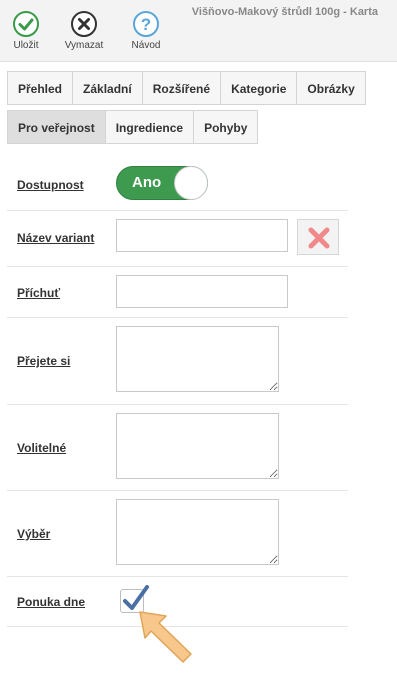 Image resolution: width=397 pixels, height=675 pixels. I want to click on optional-textarea, so click(197, 446).